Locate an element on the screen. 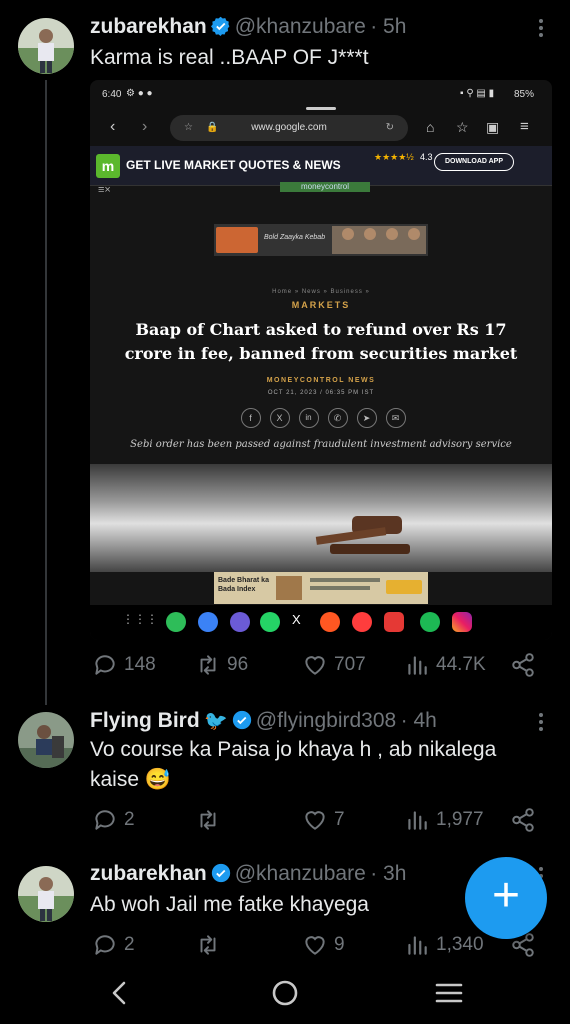 The image size is (570, 1024). like-button: 707 is located at coordinates (334, 665).